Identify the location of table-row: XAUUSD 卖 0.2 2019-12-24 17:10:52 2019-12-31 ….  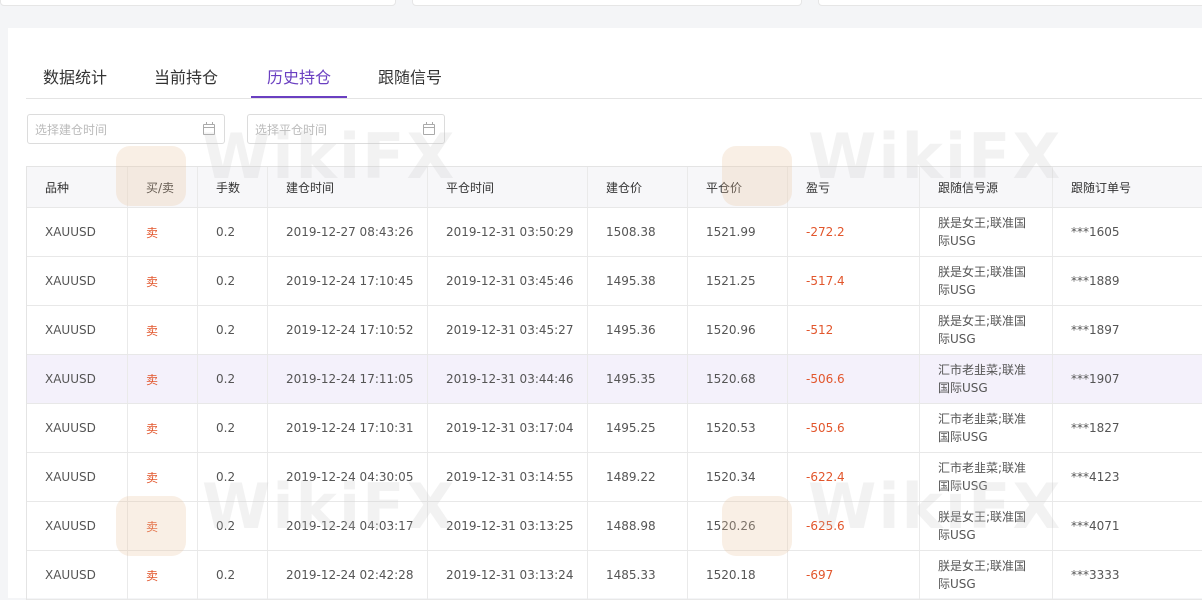
(614, 330).